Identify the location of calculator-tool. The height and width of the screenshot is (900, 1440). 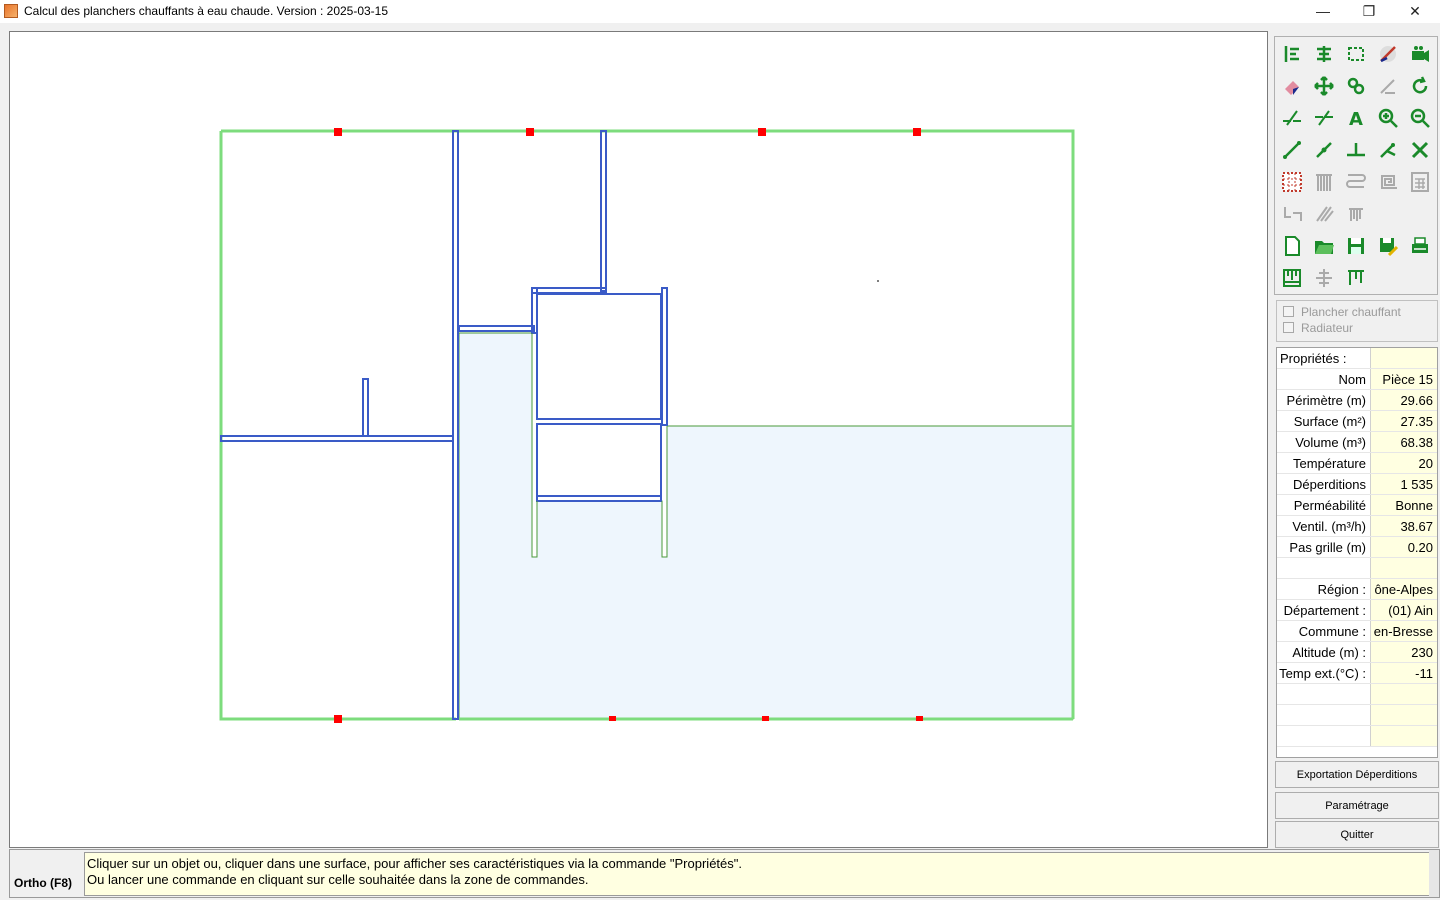
(1420, 182).